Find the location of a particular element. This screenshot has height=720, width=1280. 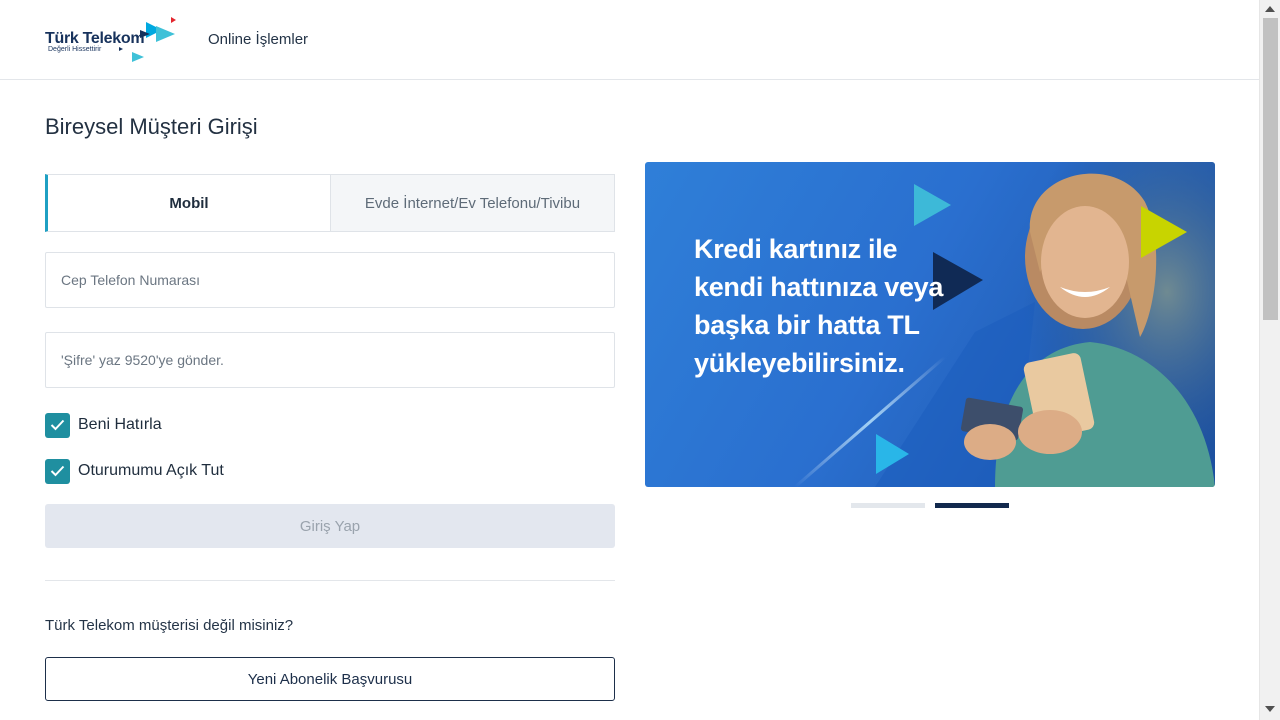

remember-me-row: Beni Hatırla is located at coordinates (103, 425).